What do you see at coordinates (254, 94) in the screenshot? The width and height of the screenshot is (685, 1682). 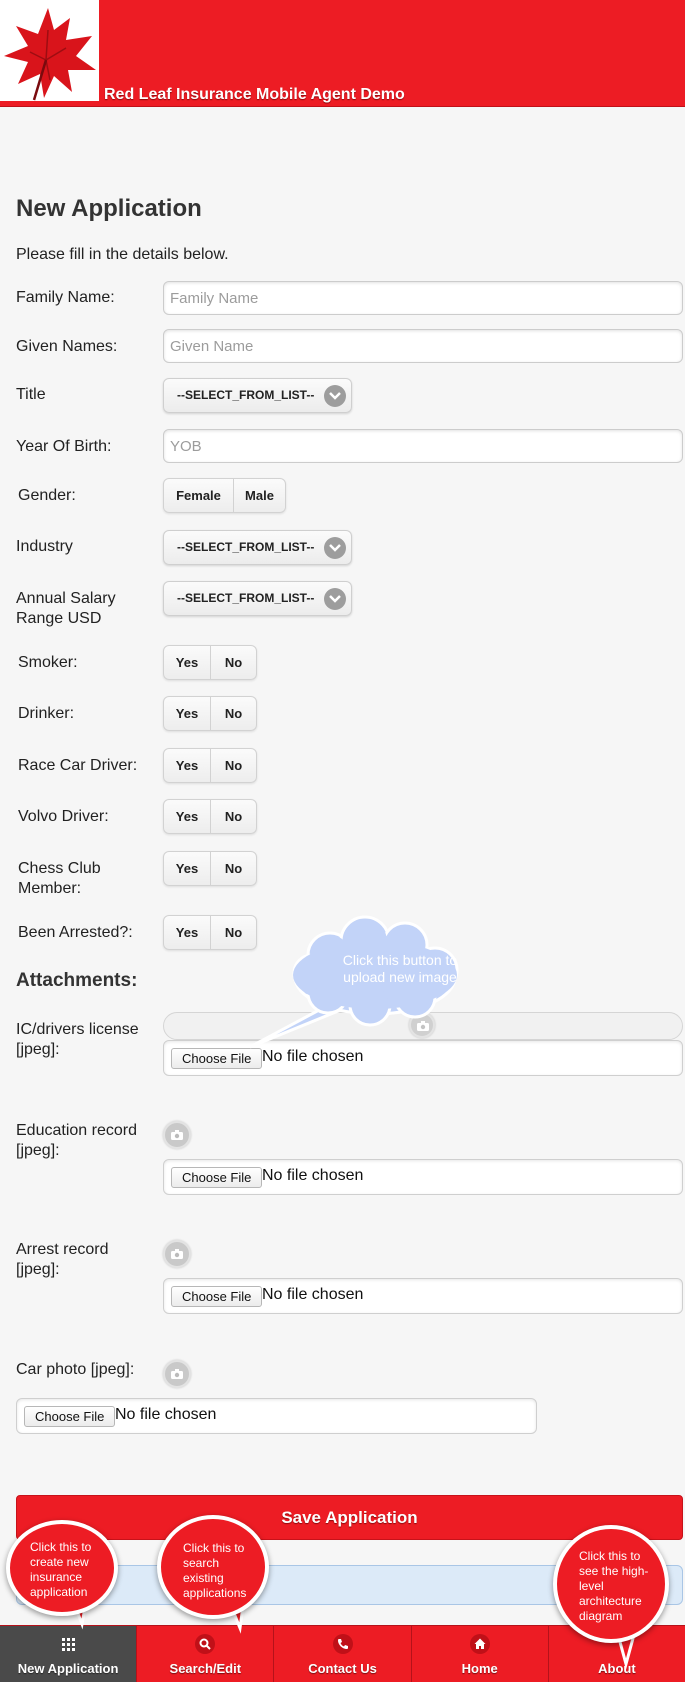 I see `app-title: Red Leaf Insurance Mobile Agent Demo` at bounding box center [254, 94].